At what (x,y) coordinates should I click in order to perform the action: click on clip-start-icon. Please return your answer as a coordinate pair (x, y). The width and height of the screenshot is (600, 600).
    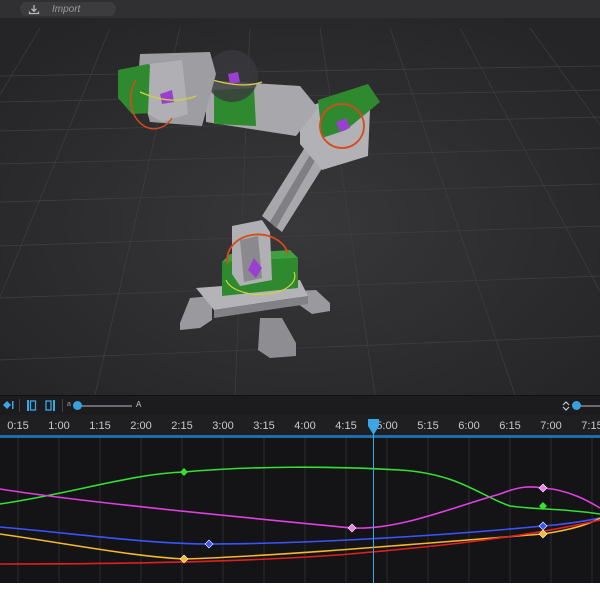
    Looking at the image, I should click on (32, 405).